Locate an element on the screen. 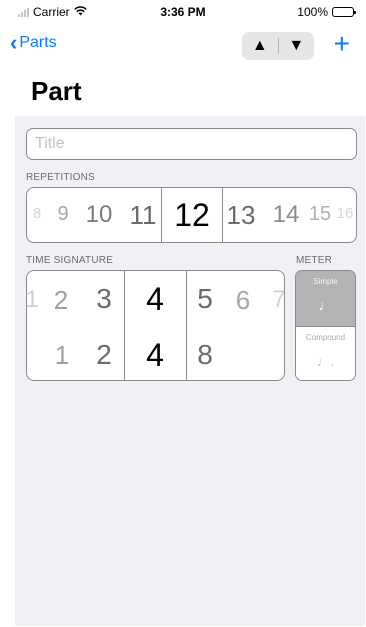  numerator-option: 7 is located at coordinates (278, 300).